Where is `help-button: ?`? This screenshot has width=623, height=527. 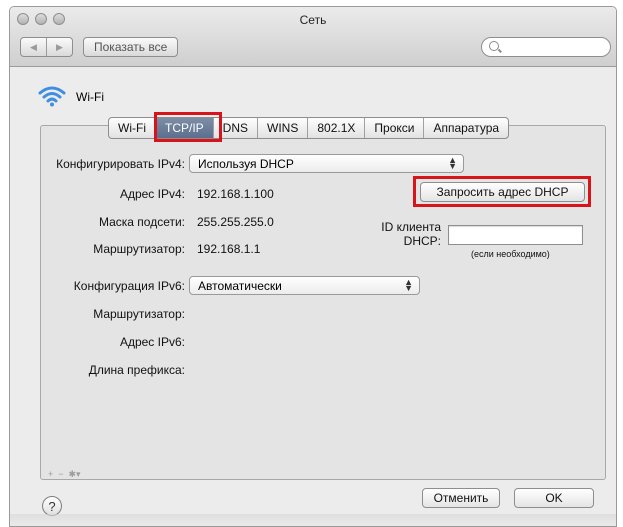
help-button: ? is located at coordinates (52, 506).